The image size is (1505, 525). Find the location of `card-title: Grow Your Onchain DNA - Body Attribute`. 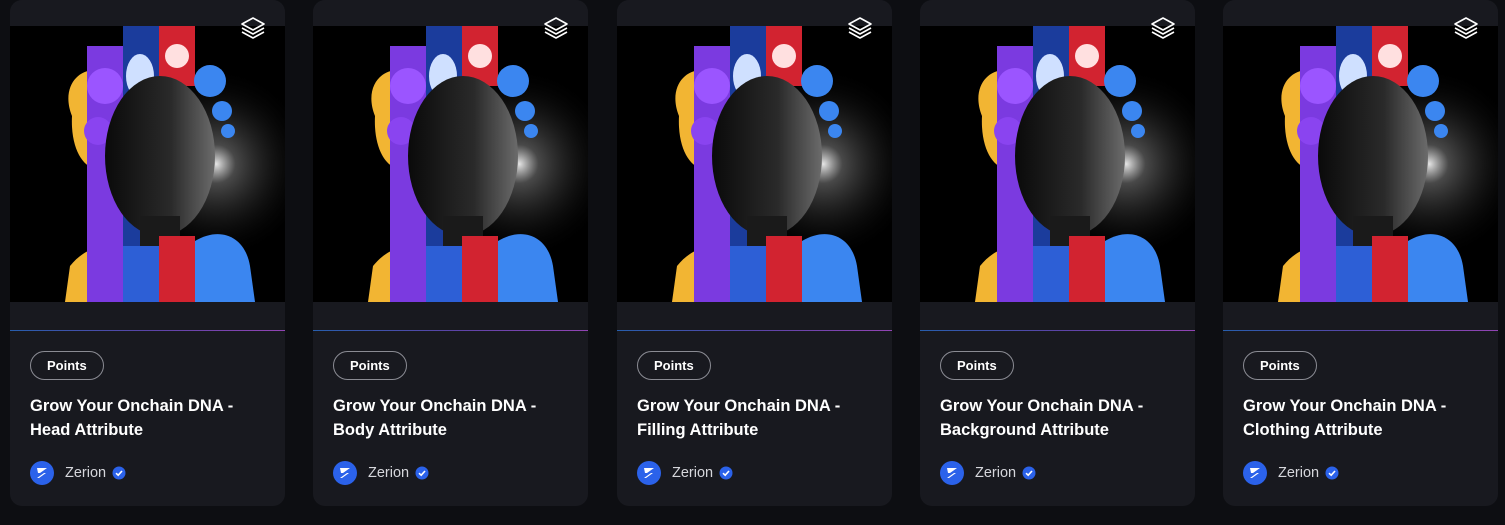

card-title: Grow Your Onchain DNA - Body Attribute is located at coordinates (448, 418).